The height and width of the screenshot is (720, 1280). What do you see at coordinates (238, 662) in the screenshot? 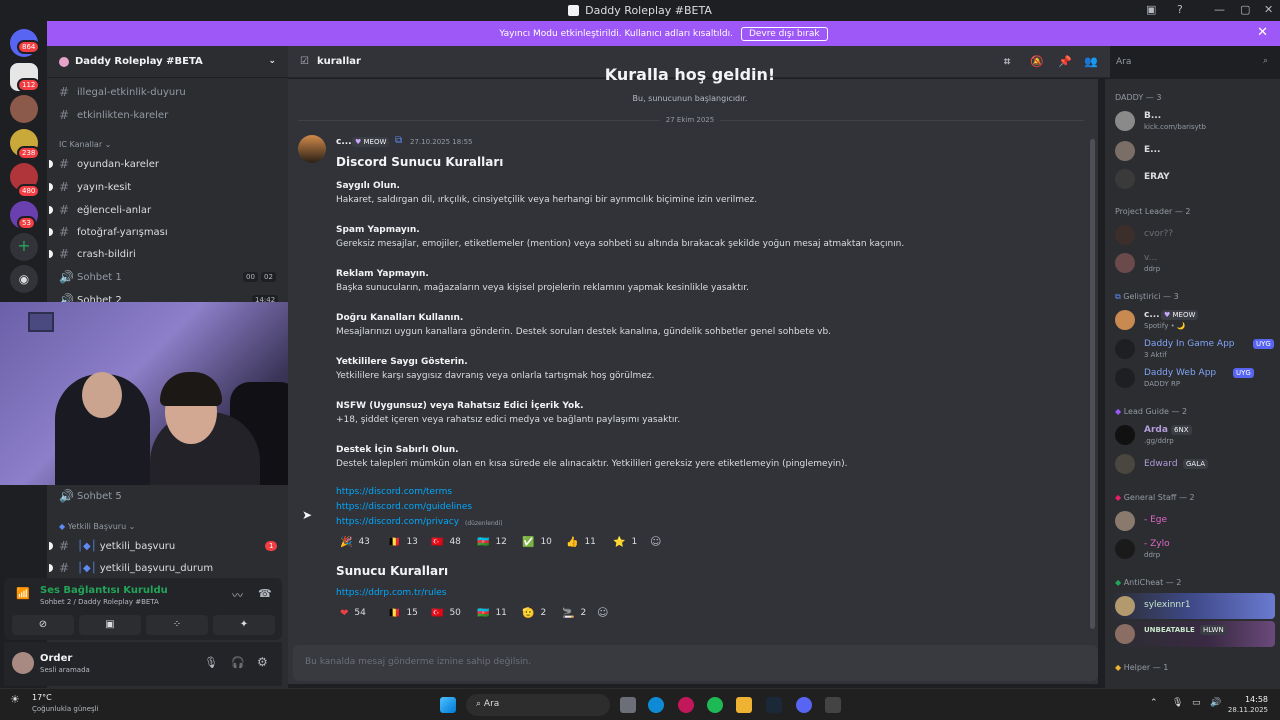
I see `headphones-icon: 🎧` at bounding box center [238, 662].